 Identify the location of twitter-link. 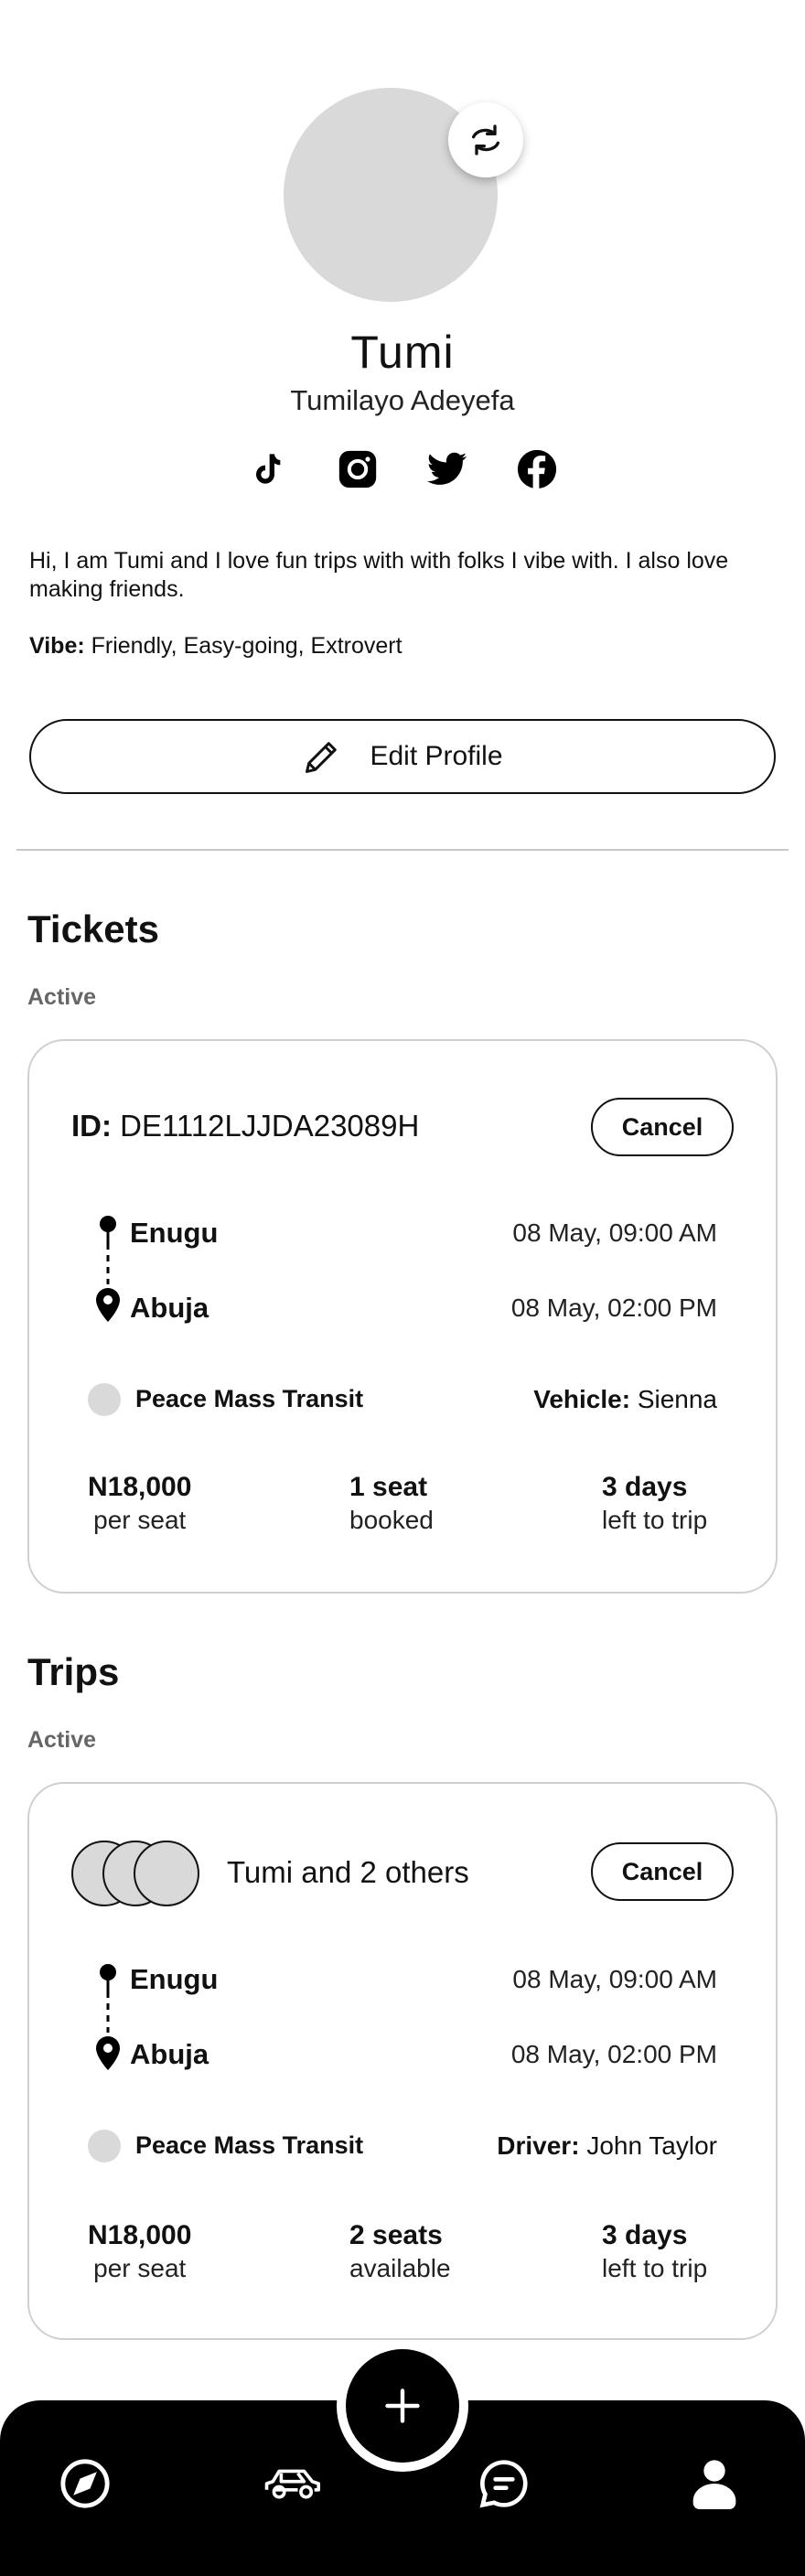
(447, 469).